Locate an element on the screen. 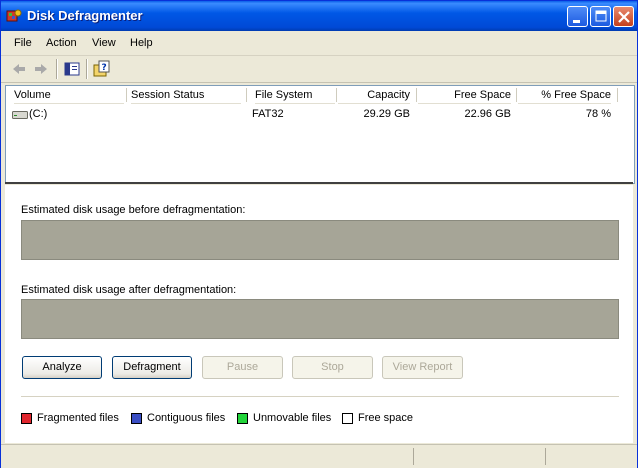 This screenshot has width=638, height=468. after-defrag-usage-bar is located at coordinates (320, 319).